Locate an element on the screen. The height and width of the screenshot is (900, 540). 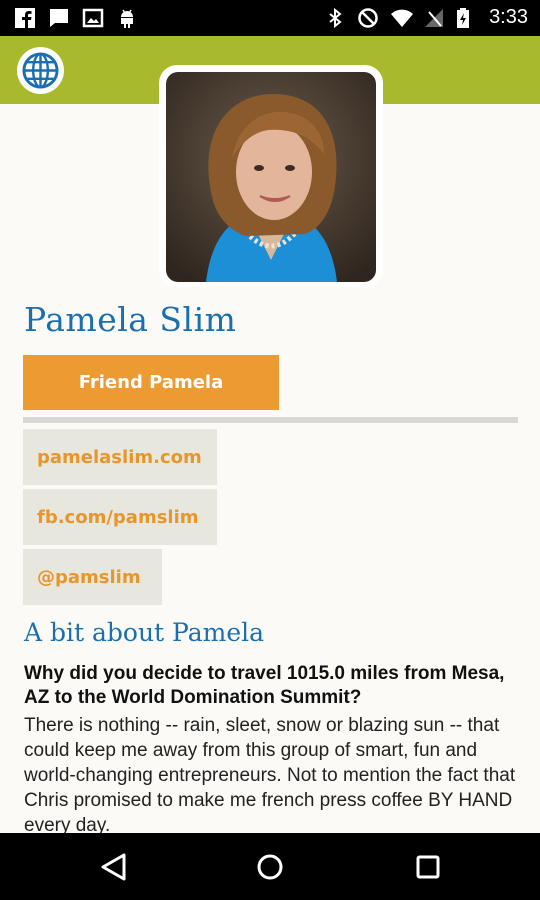
chat-icon is located at coordinates (59, 18).